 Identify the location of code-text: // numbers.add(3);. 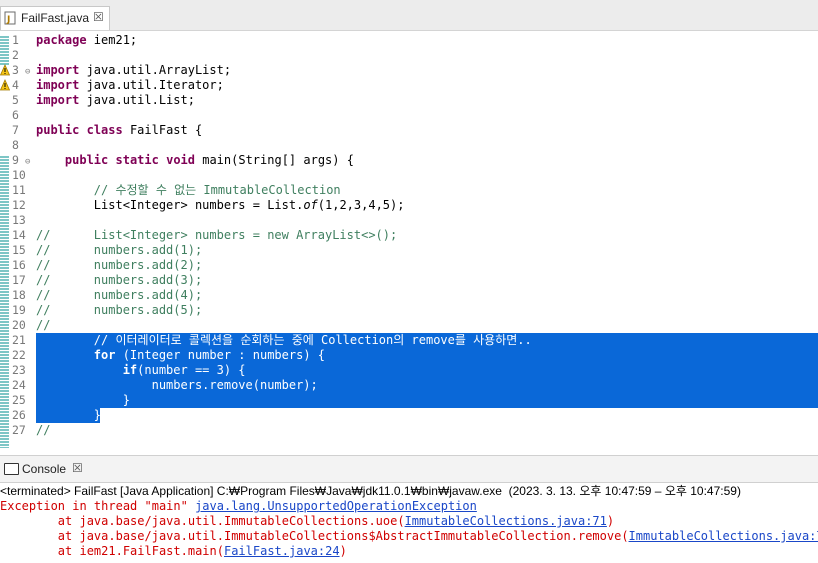
(119, 280).